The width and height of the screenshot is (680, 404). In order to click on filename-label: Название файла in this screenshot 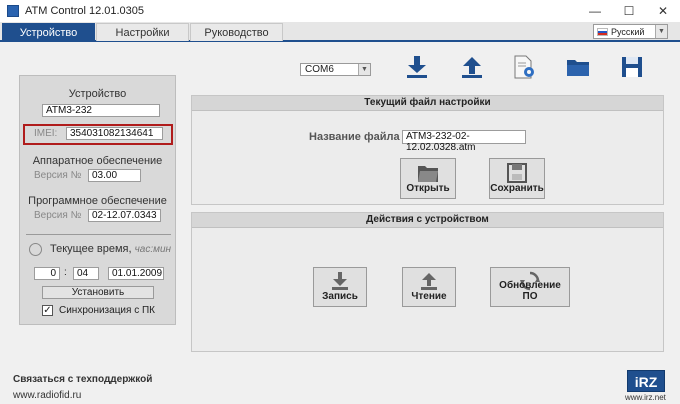, I will do `click(354, 137)`.